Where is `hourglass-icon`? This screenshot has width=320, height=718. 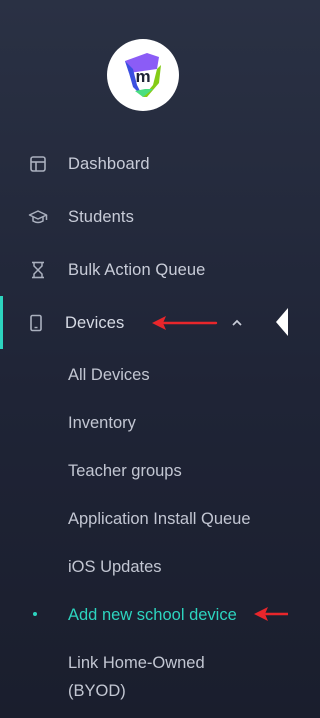 hourglass-icon is located at coordinates (38, 270).